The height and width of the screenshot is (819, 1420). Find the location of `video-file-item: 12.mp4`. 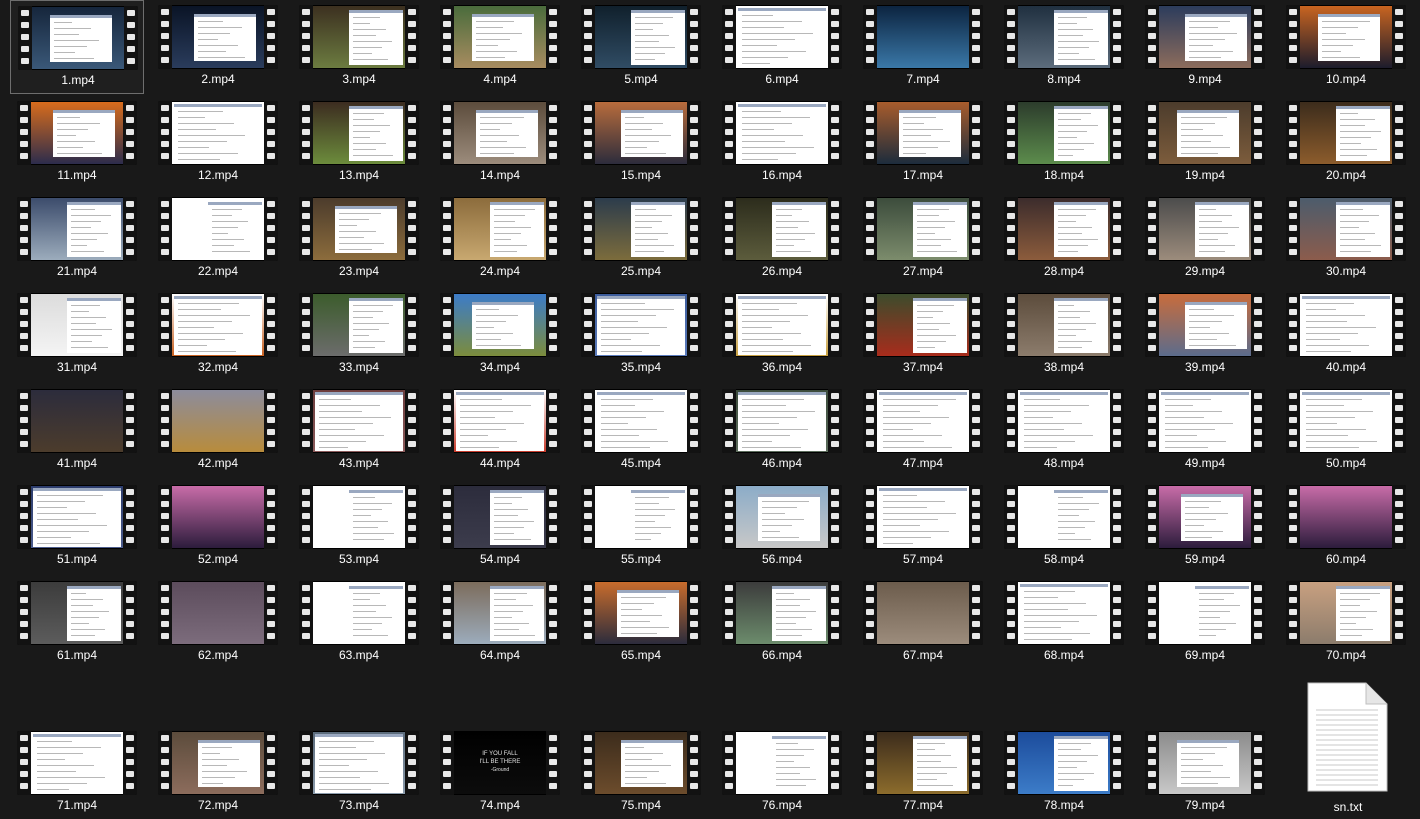

video-file-item: 12.mp4 is located at coordinates (218, 143).